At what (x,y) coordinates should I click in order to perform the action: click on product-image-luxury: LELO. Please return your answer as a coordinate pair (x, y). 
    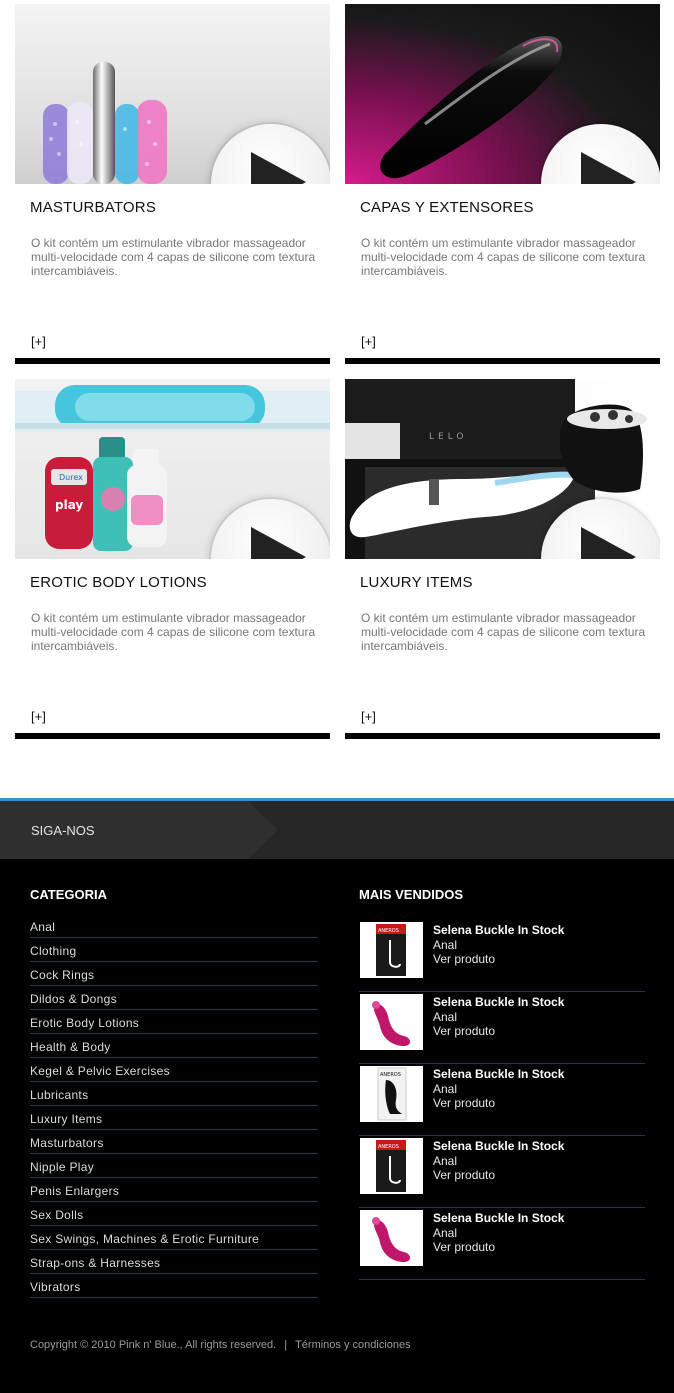
    Looking at the image, I should click on (502, 469).